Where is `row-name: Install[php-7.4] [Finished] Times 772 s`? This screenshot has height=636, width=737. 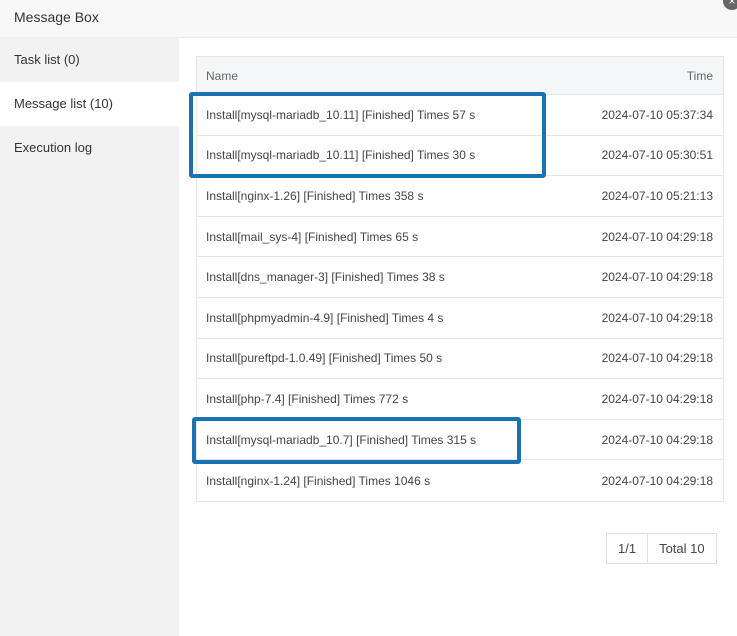 row-name: Install[php-7.4] [Finished] Times 772 s is located at coordinates (307, 398).